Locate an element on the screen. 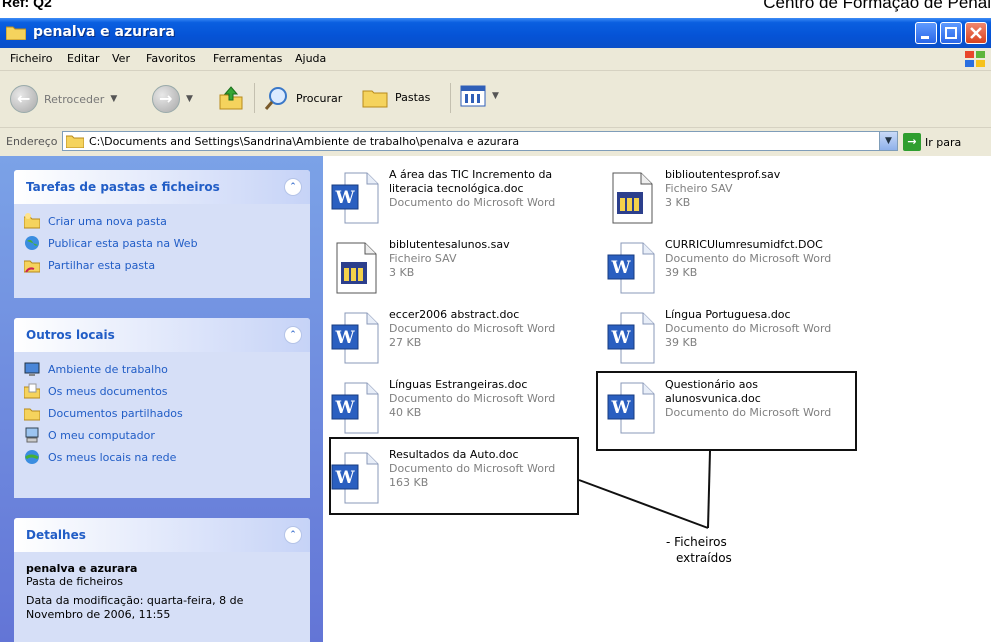  callout-line2: extraídos is located at coordinates (704, 558).